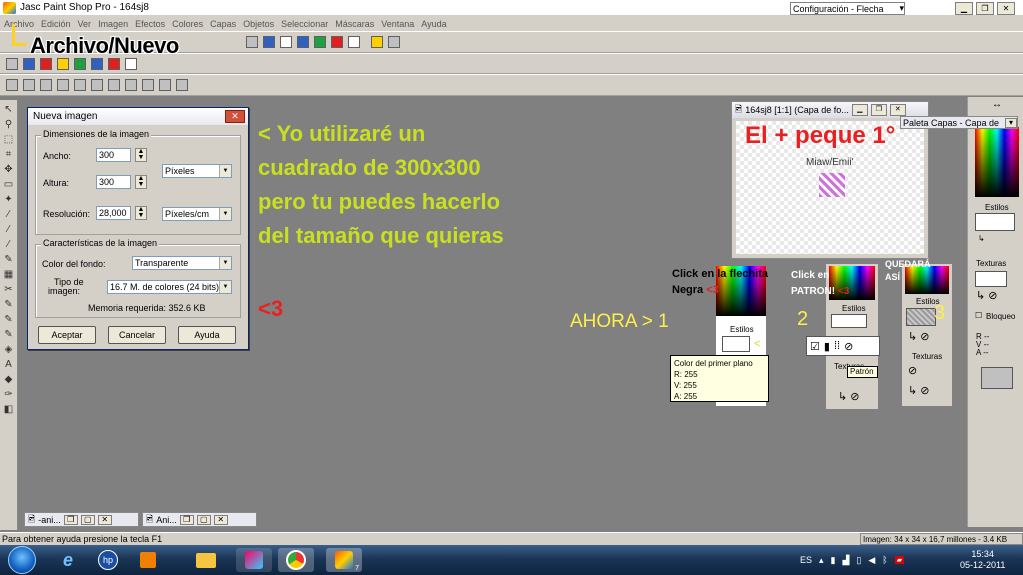  I want to click on menu-seleccionar: Seleccionar, so click(304, 24).